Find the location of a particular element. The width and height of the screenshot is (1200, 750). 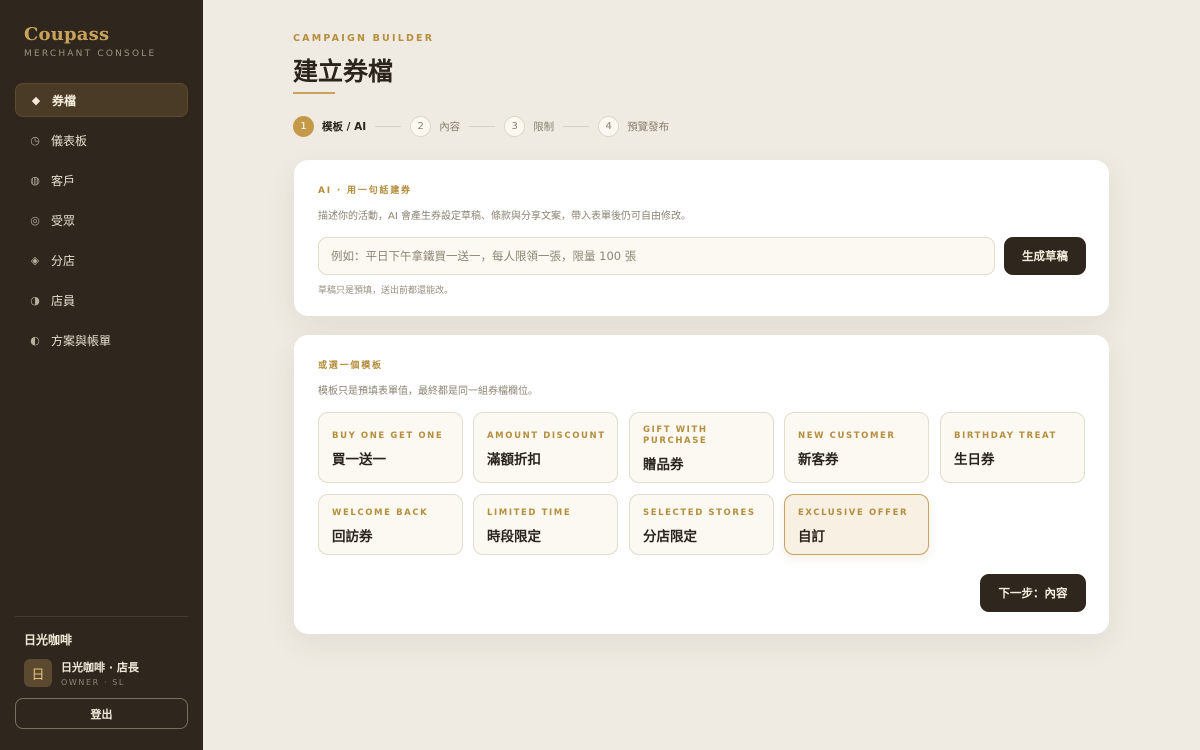

title-underline is located at coordinates (314, 93).